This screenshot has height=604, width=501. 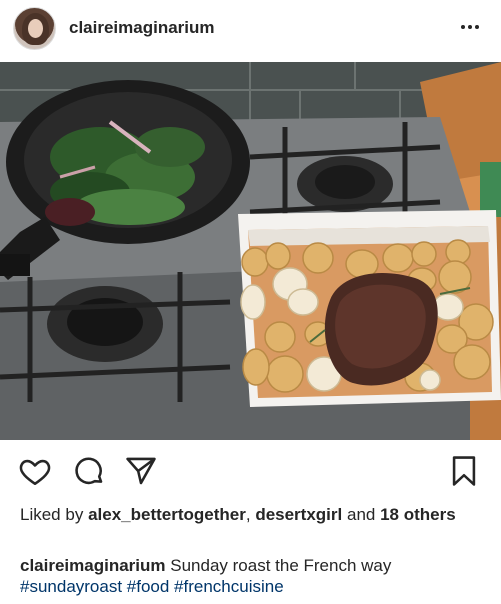 I want to click on bookmark-icon, so click(x=464, y=471).